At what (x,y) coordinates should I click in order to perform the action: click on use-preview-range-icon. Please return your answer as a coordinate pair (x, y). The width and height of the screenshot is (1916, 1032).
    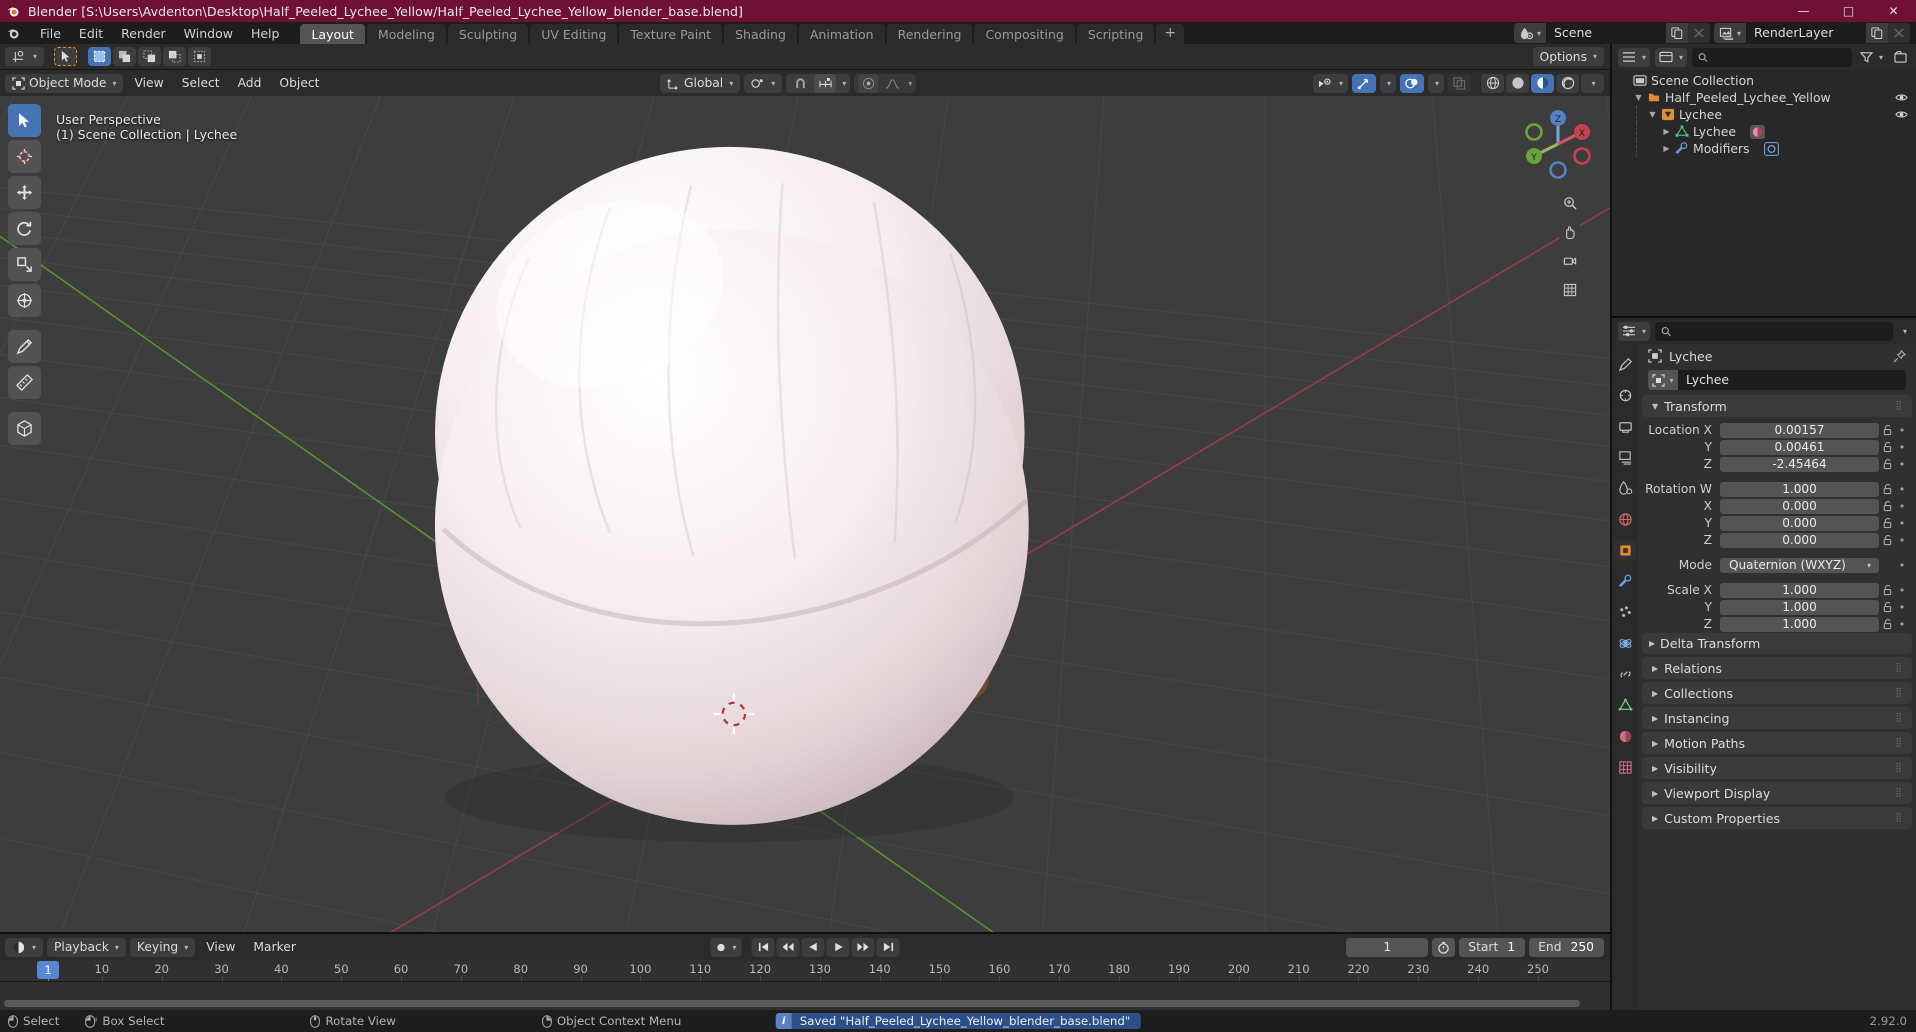
    Looking at the image, I should click on (1444, 947).